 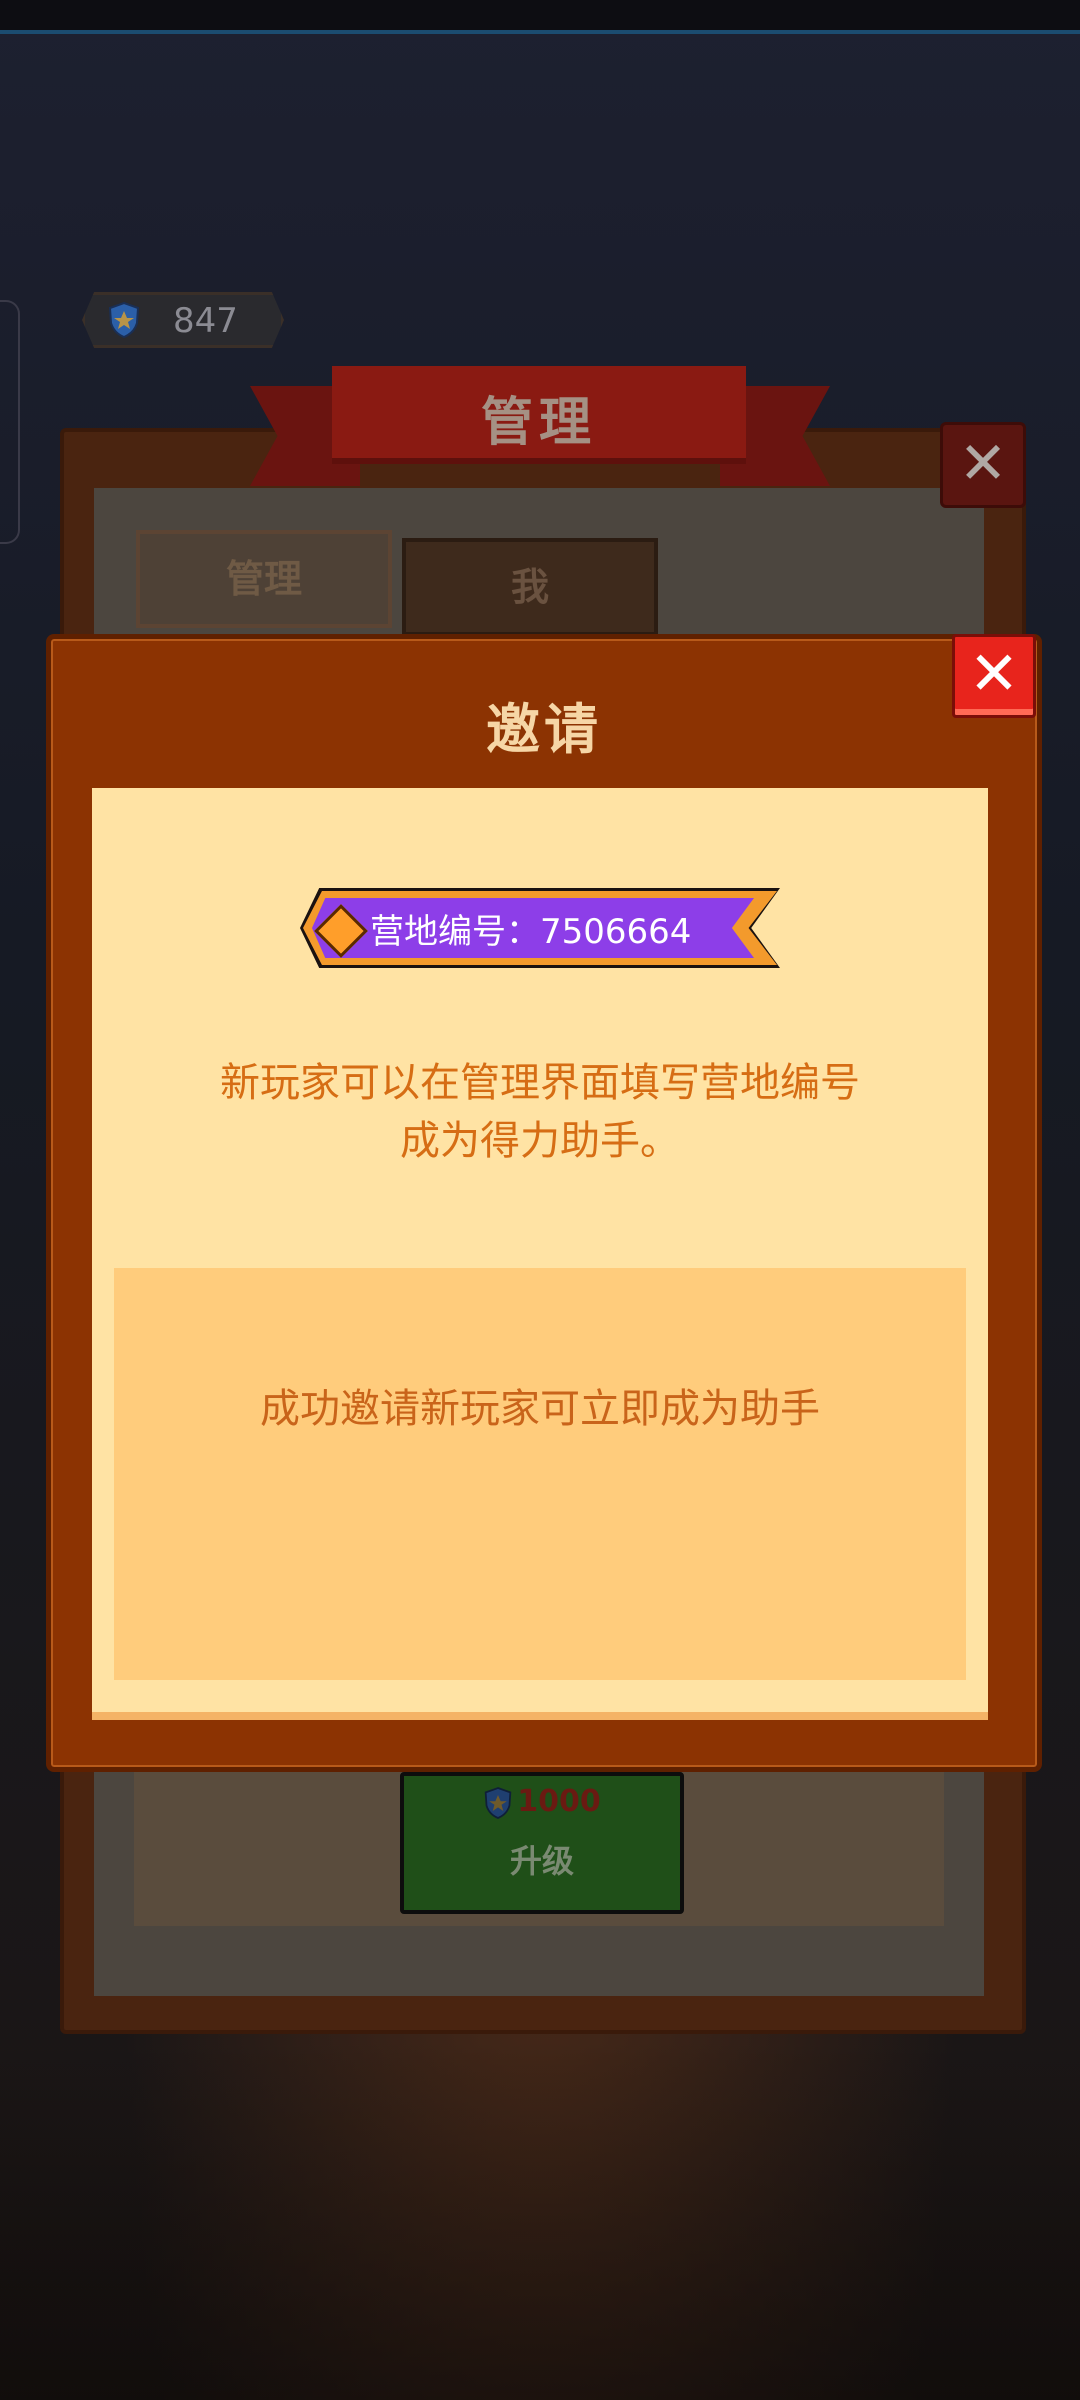 What do you see at coordinates (264, 579) in the screenshot?
I see `tab-manage: 管理` at bounding box center [264, 579].